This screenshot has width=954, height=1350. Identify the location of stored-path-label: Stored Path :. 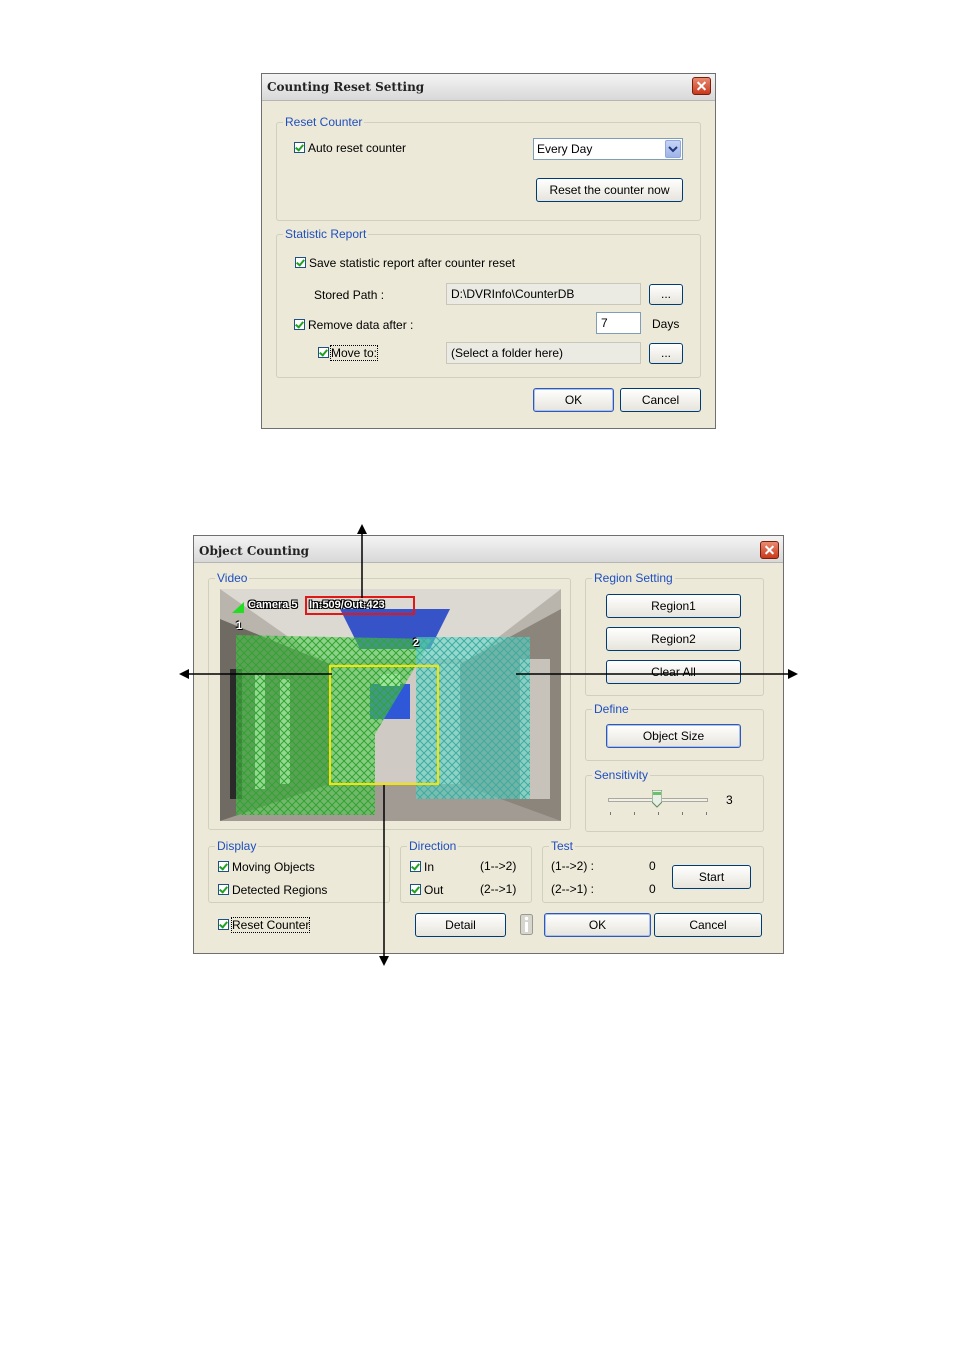
(349, 295).